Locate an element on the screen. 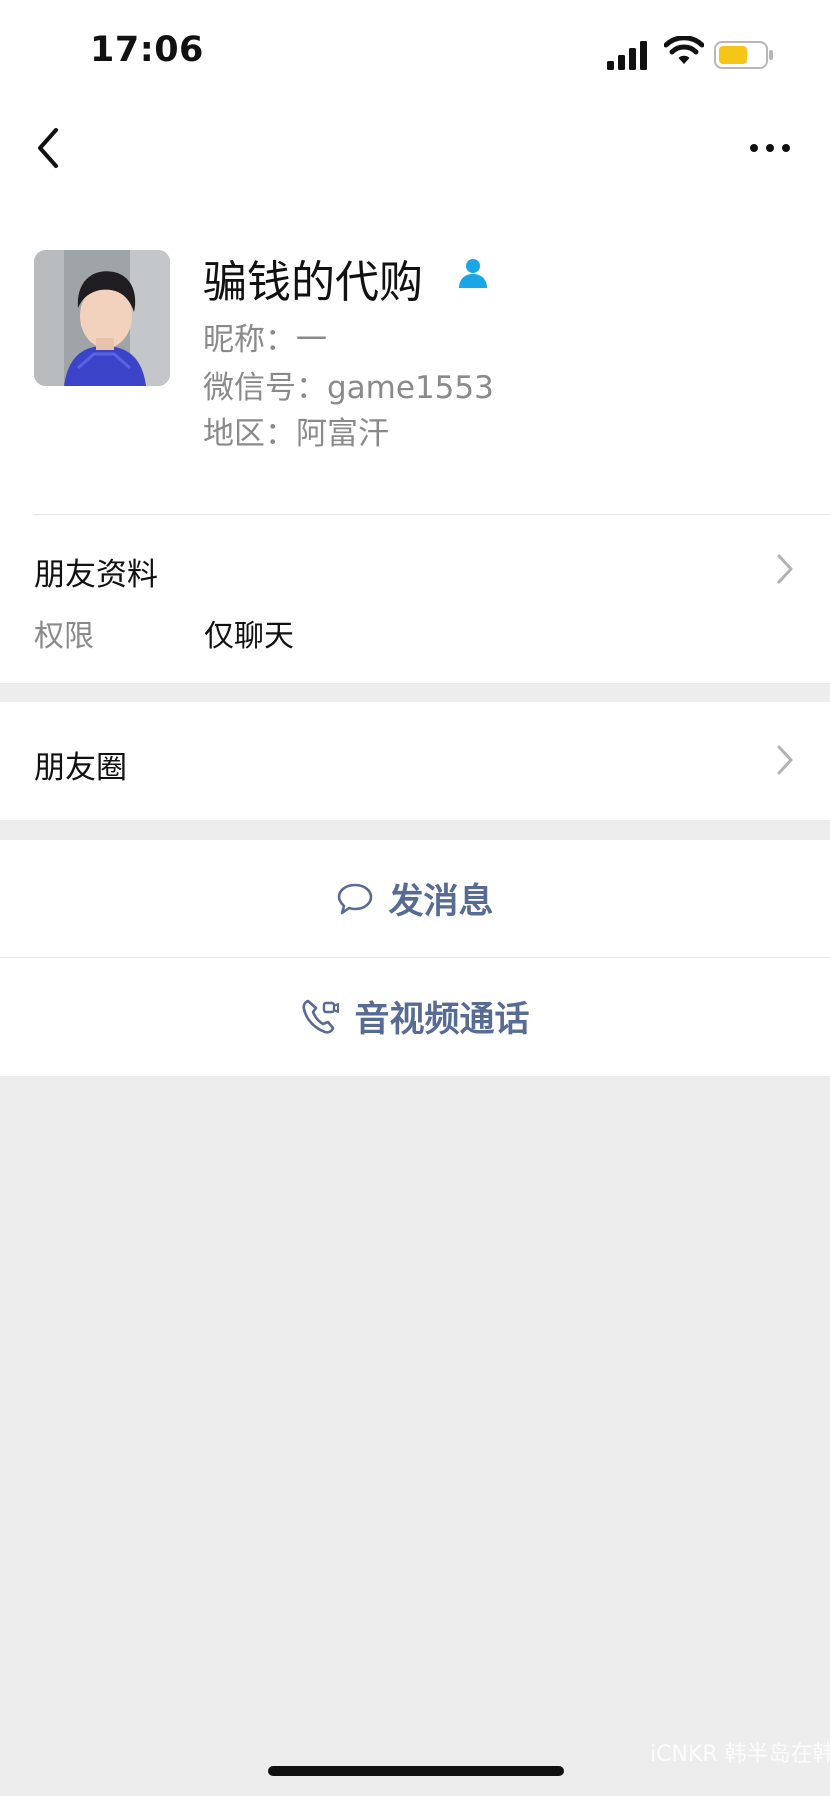 This screenshot has height=1796, width=830. permission-value: 仅聊天 is located at coordinates (249, 636).